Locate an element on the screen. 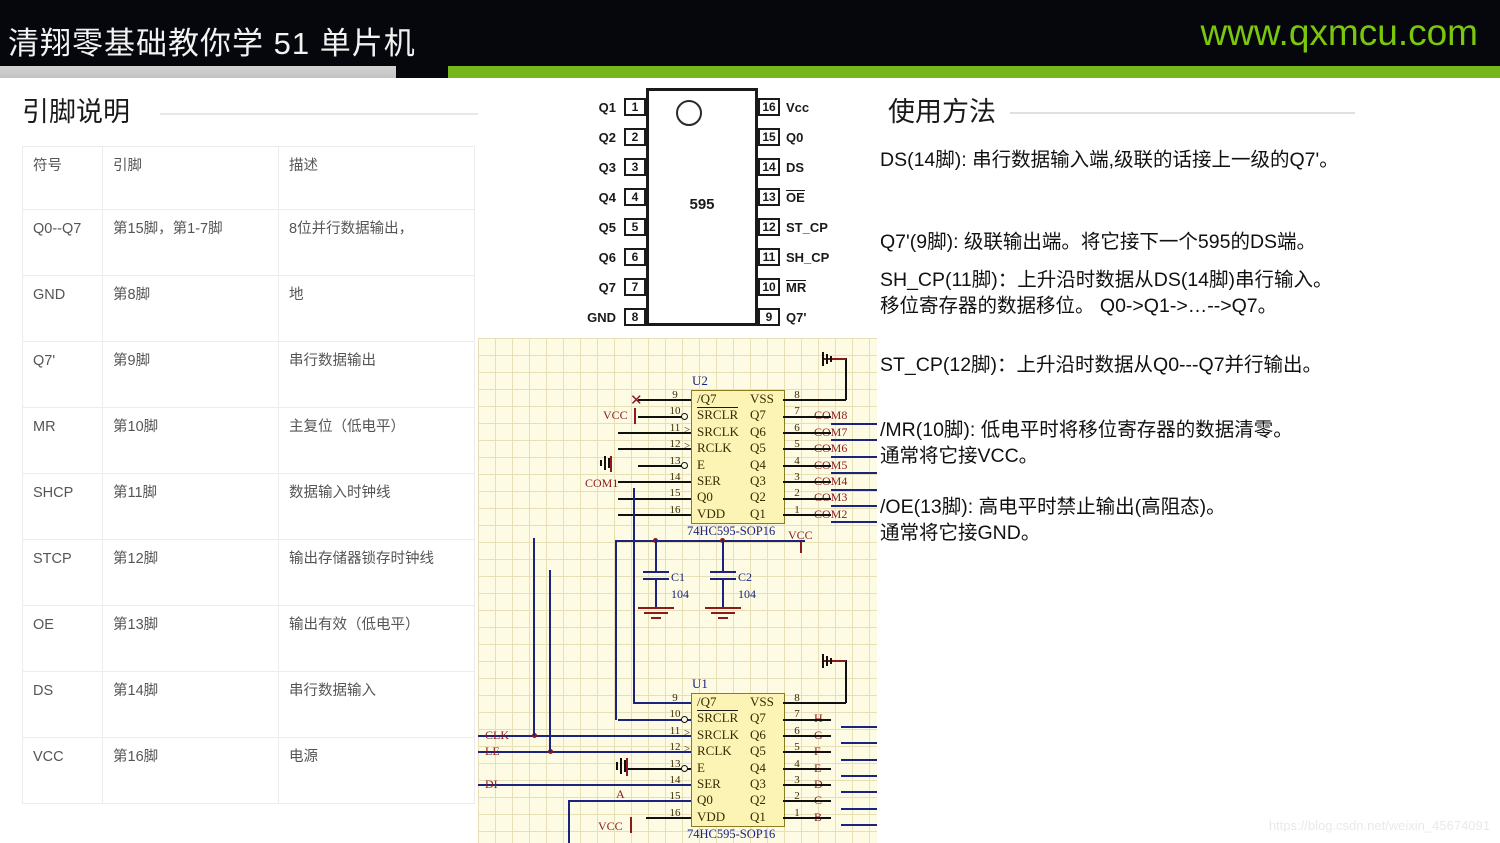 This screenshot has width=1500, height=843. table-row: STCP 第12脚 输出存储器锁存时钟线 is located at coordinates (248, 572).